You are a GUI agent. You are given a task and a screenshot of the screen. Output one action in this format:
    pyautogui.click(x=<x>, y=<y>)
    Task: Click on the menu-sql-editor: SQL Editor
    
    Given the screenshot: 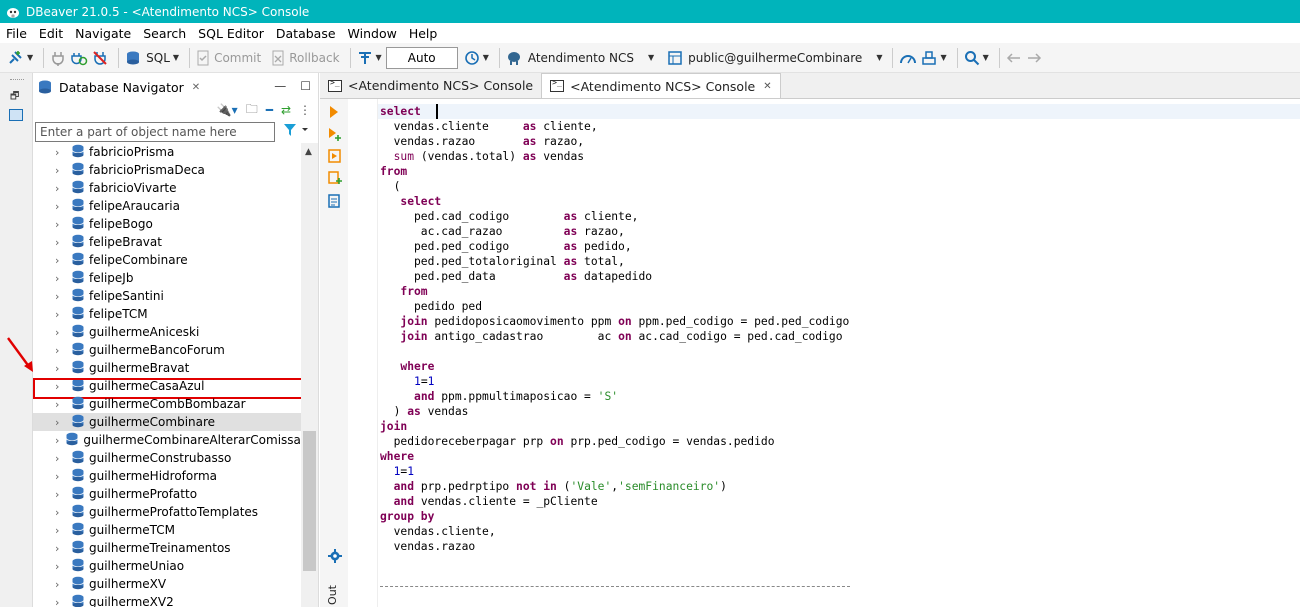 What is the action you would take?
    pyautogui.click(x=231, y=33)
    